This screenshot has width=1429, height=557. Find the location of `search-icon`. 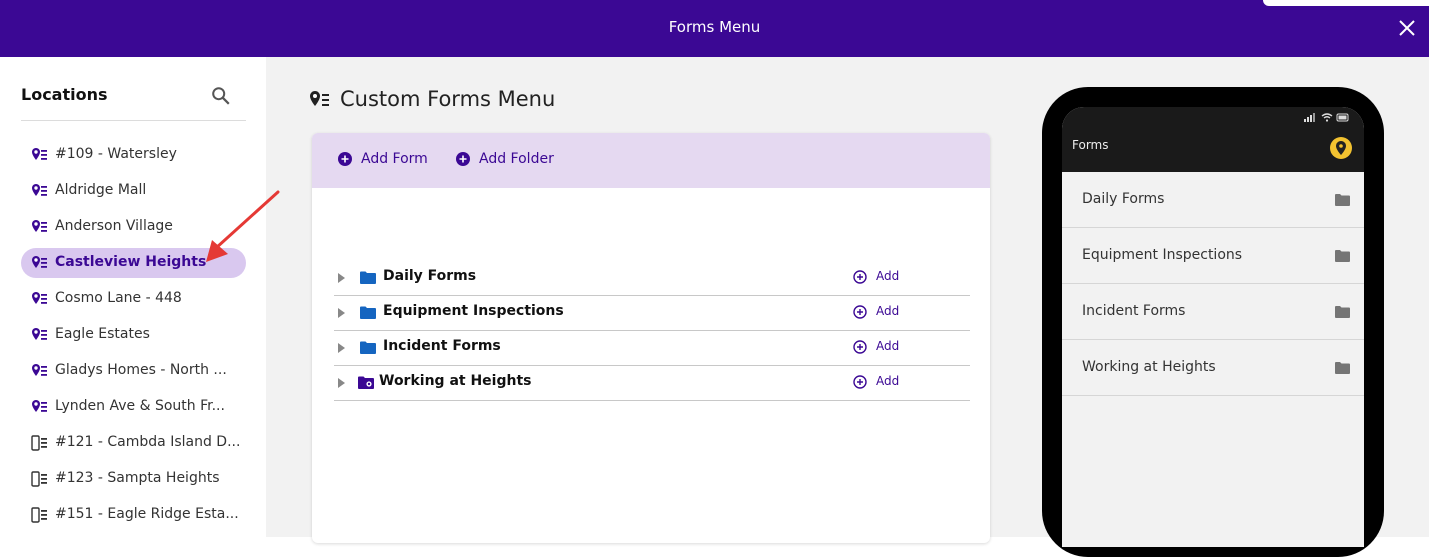

search-icon is located at coordinates (221, 96).